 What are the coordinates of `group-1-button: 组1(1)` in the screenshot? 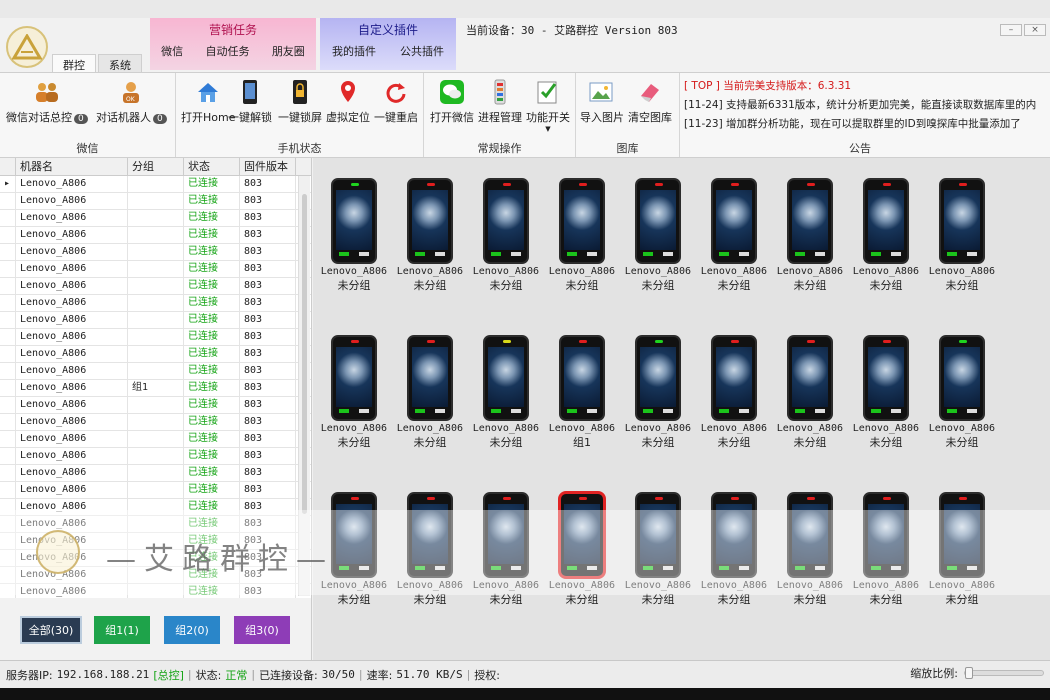 It's located at (122, 630).